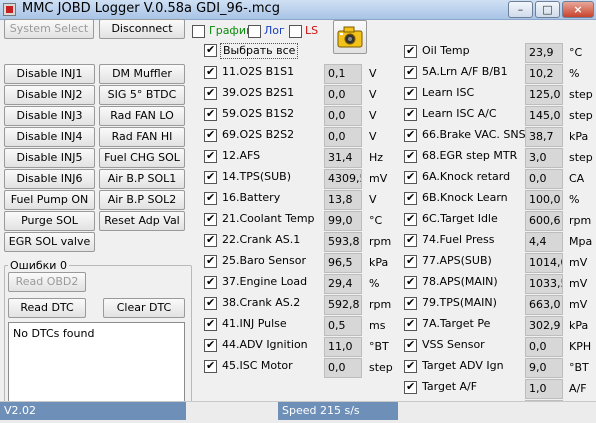 Image resolution: width=596 pixels, height=423 pixels. What do you see at coordinates (580, 220) in the screenshot?
I see `param-unit: rpm` at bounding box center [580, 220].